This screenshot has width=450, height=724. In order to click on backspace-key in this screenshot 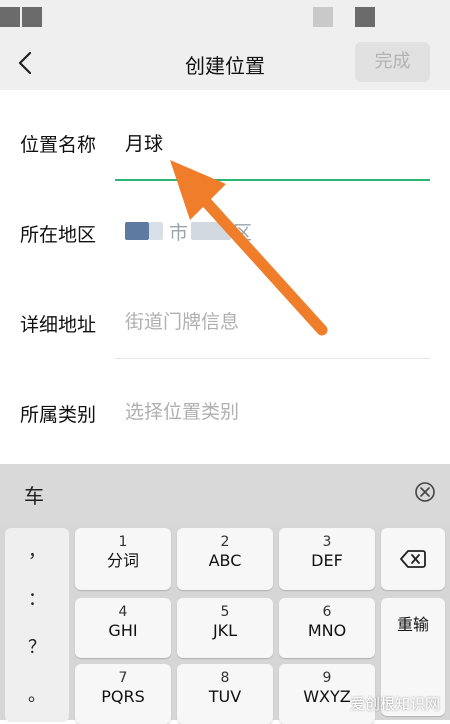, I will do `click(413, 559)`.